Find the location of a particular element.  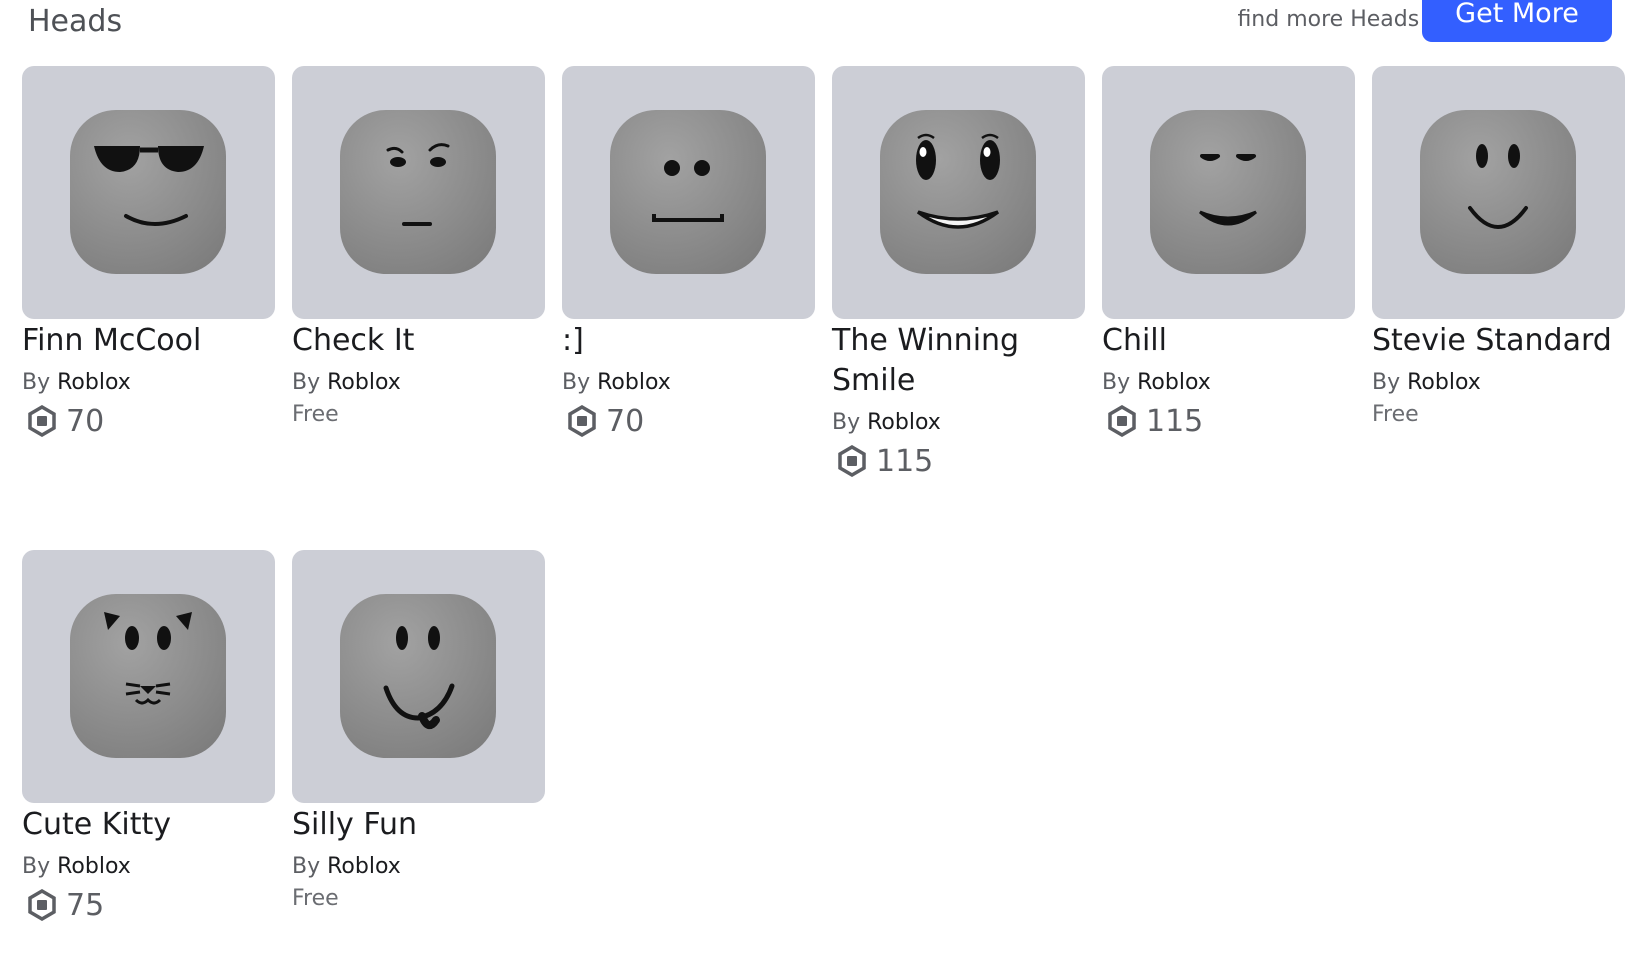

item-card: Check It By Roblox Free is located at coordinates (418, 248).